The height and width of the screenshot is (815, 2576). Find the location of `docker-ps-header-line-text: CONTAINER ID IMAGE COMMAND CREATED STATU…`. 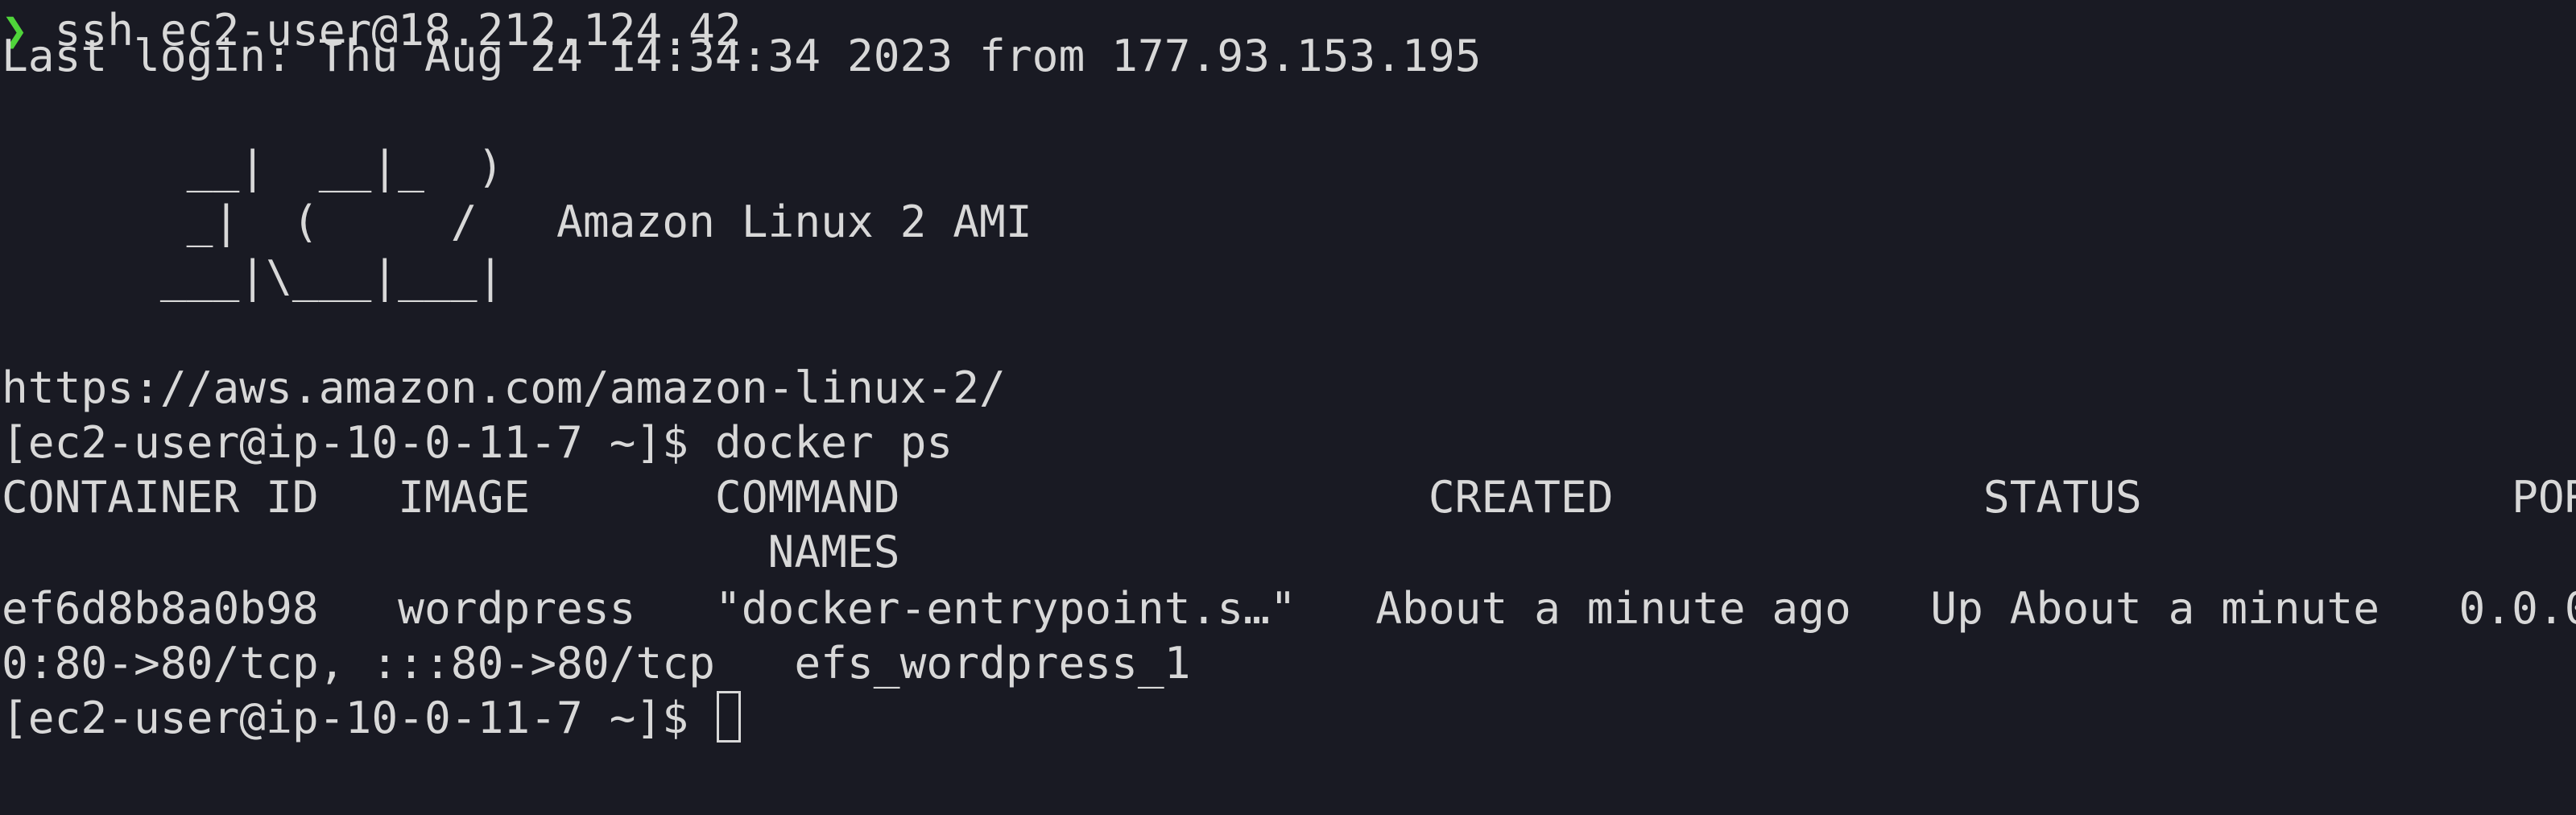

docker-ps-header-line-text: CONTAINER ID IMAGE COMMAND CREATED STATU… is located at coordinates (1289, 497).